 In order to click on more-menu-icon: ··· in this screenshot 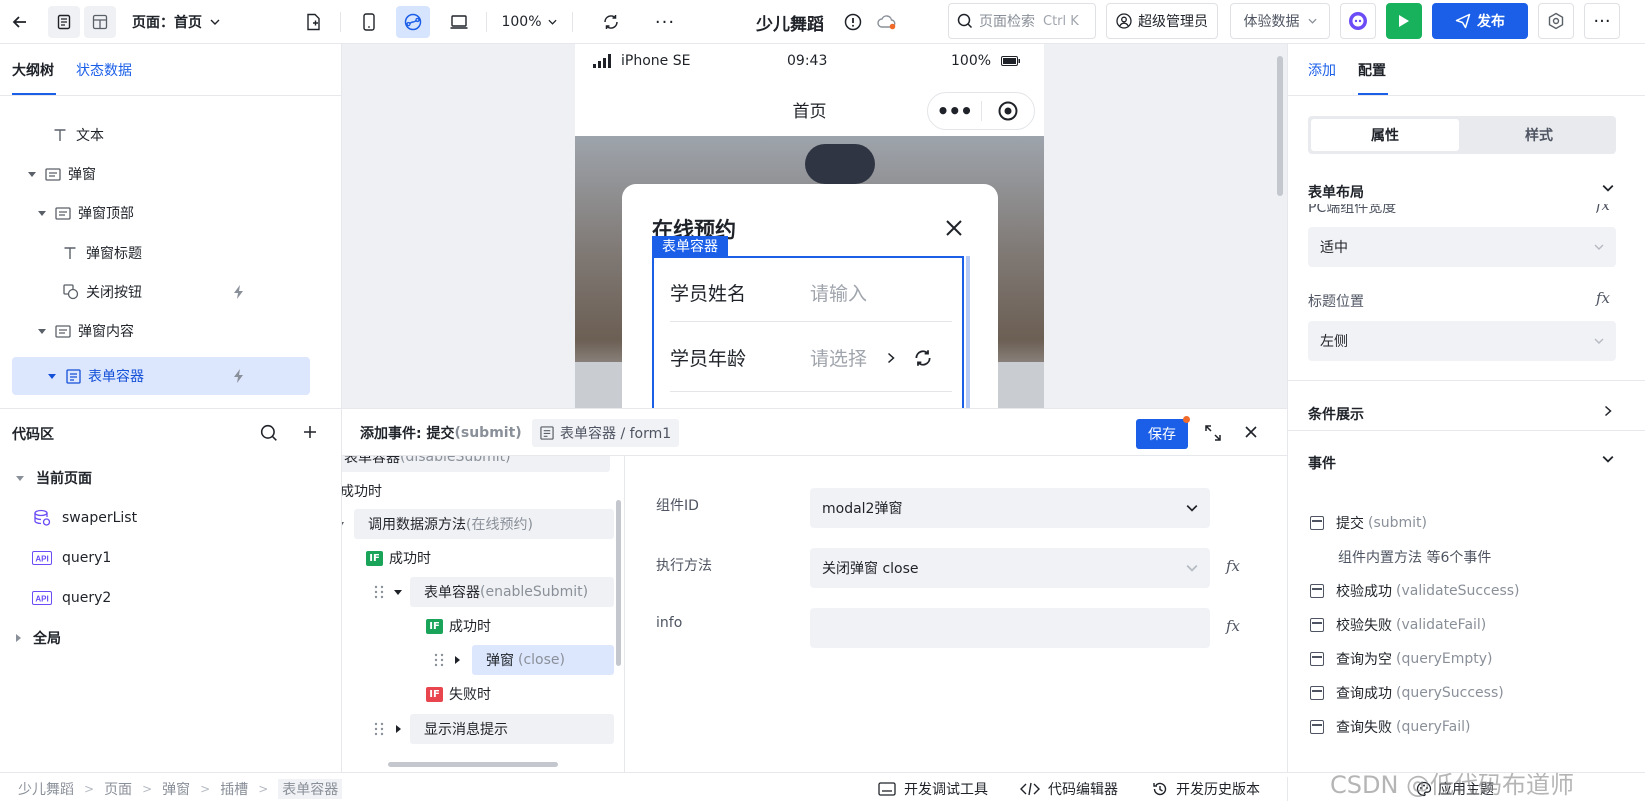, I will do `click(1602, 21)`.